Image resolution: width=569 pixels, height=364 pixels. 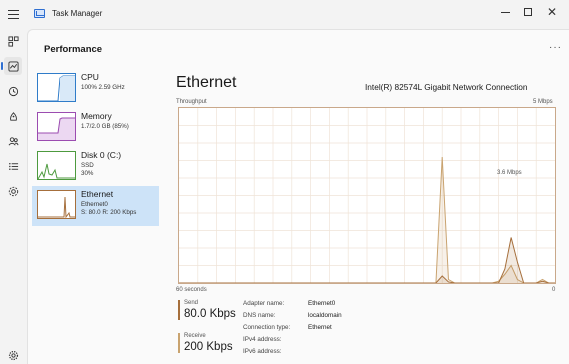 I want to click on property-value: localdomain, so click(x=325, y=315).